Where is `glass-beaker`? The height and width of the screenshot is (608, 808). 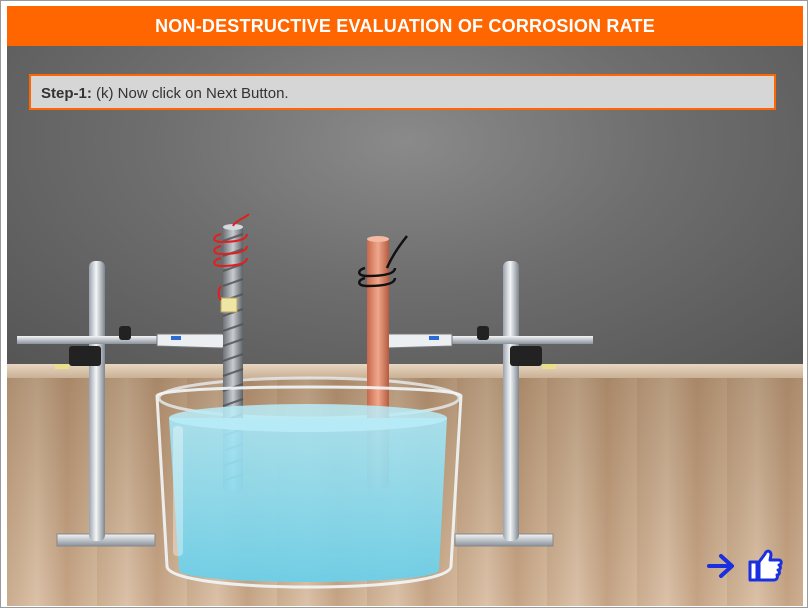
glass-beaker is located at coordinates (309, 487).